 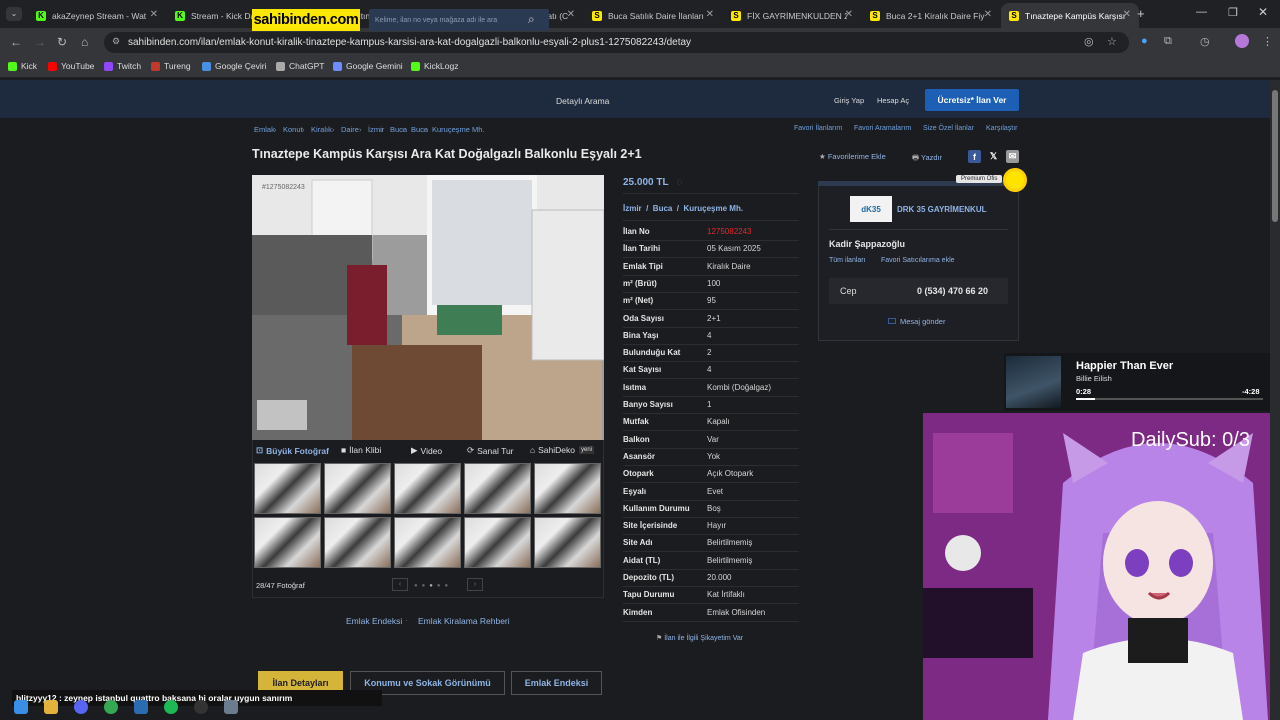 I want to click on send-message-link: Mesaj gönder, so click(x=916, y=321).